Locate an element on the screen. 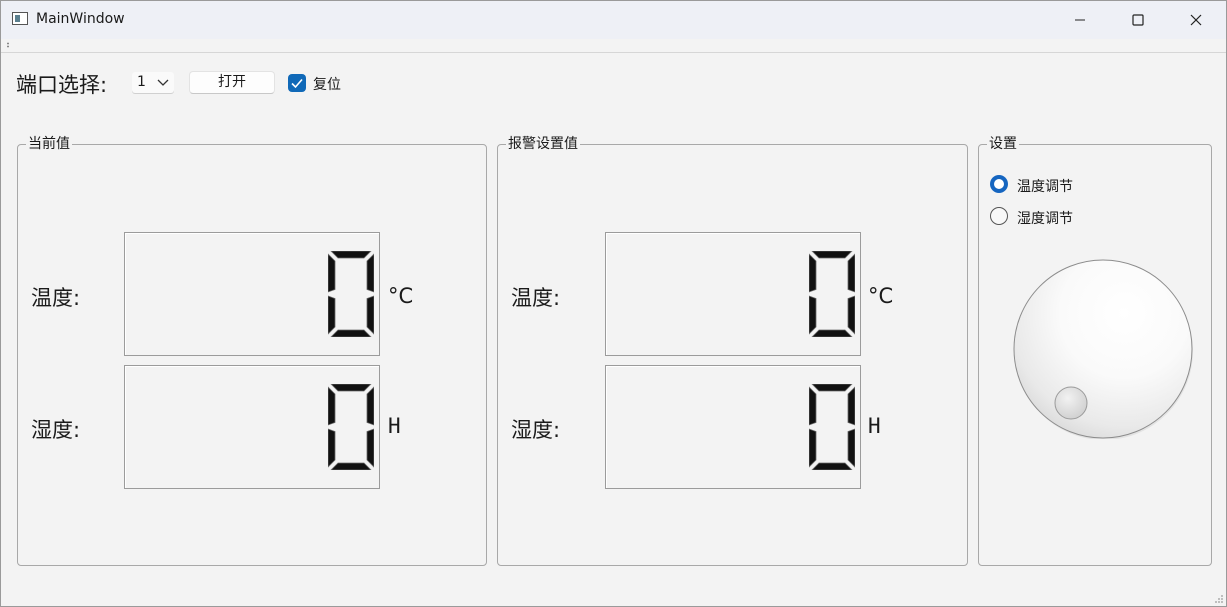  current-humid-lcd is located at coordinates (252, 427).